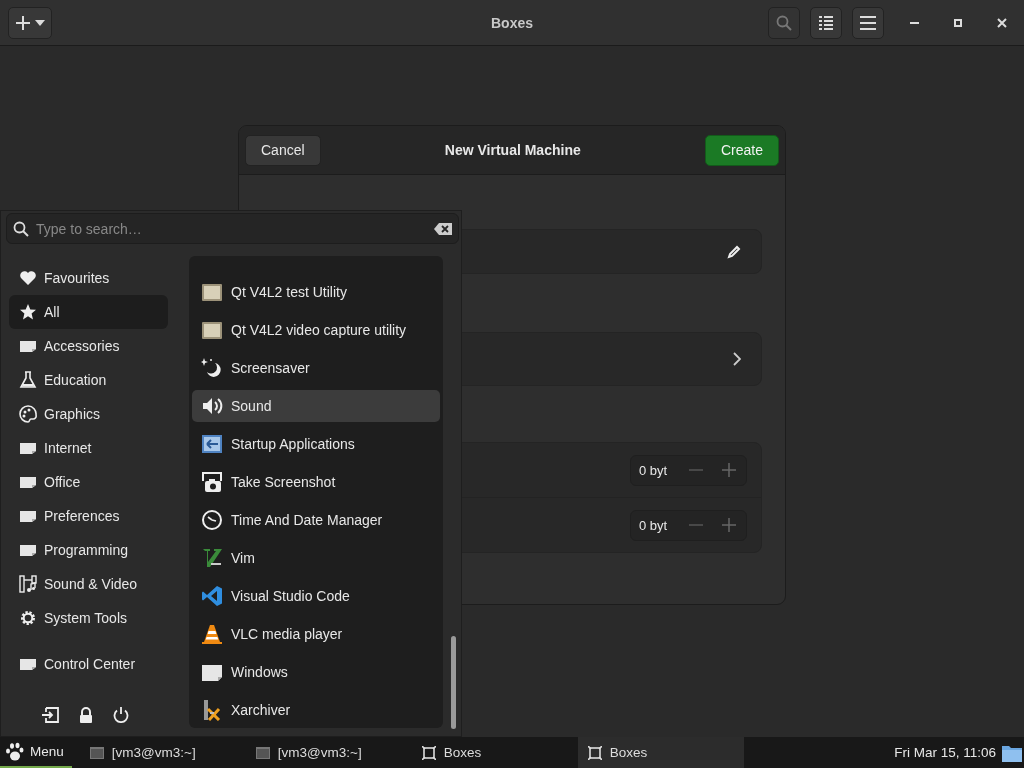 This screenshot has height=768, width=1024. I want to click on archive-icon, so click(212, 710).